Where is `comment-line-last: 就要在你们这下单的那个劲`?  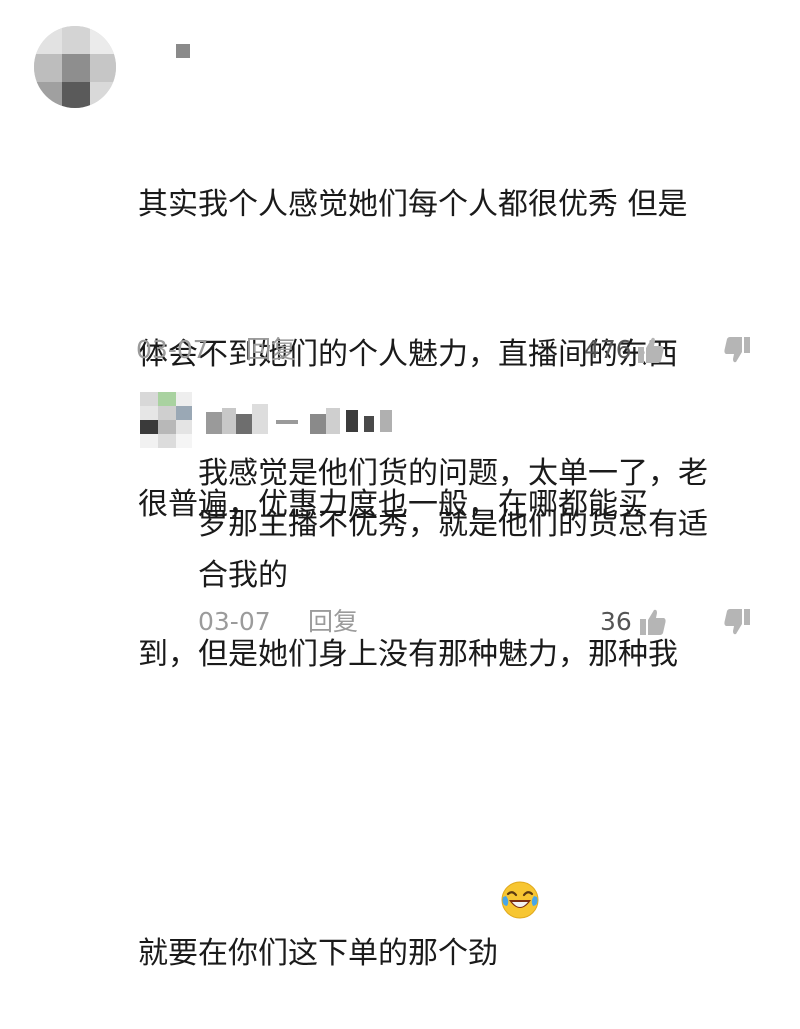
comment-line-last: 就要在你们这下单的那个劲 is located at coordinates (448, 879).